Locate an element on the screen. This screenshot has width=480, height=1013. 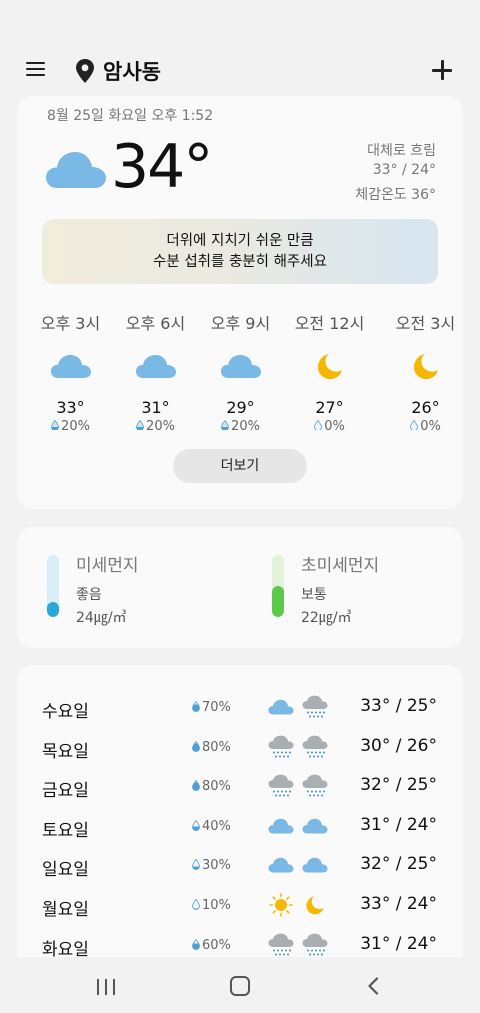
health-advisory-banner: 더위에 지치기 쉬운 만큼 수분 섭취를 충분히 해주세요 is located at coordinates (240, 251).